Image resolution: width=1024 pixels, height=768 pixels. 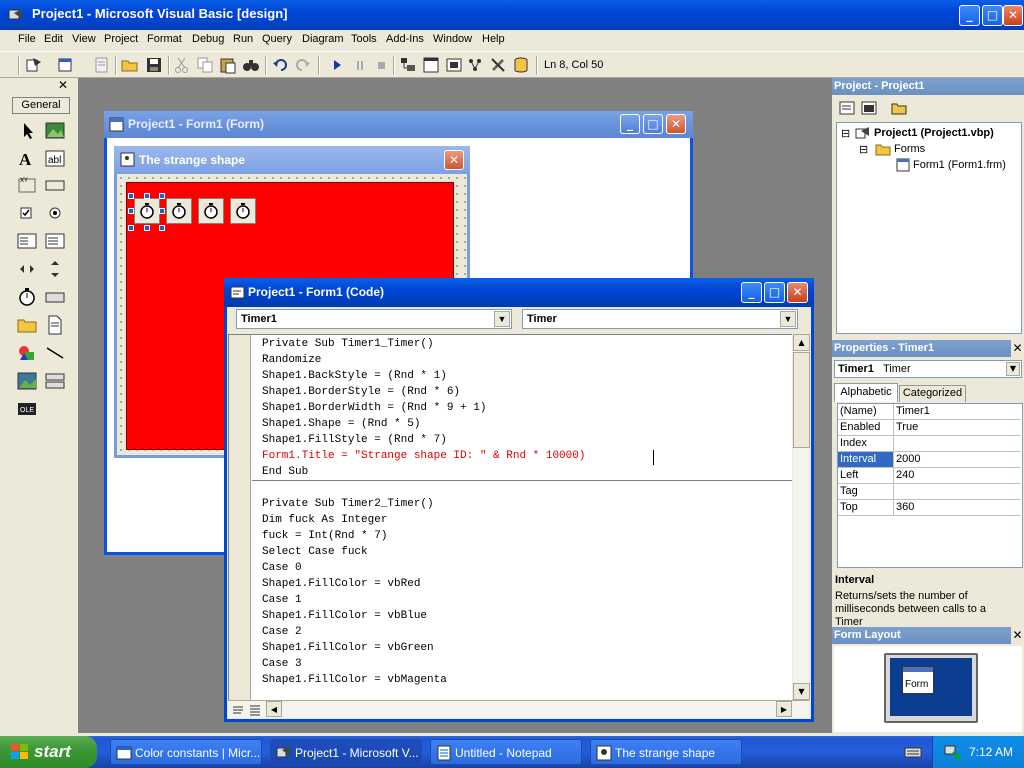 What do you see at coordinates (48, 752) in the screenshot?
I see `start-button: start` at bounding box center [48, 752].